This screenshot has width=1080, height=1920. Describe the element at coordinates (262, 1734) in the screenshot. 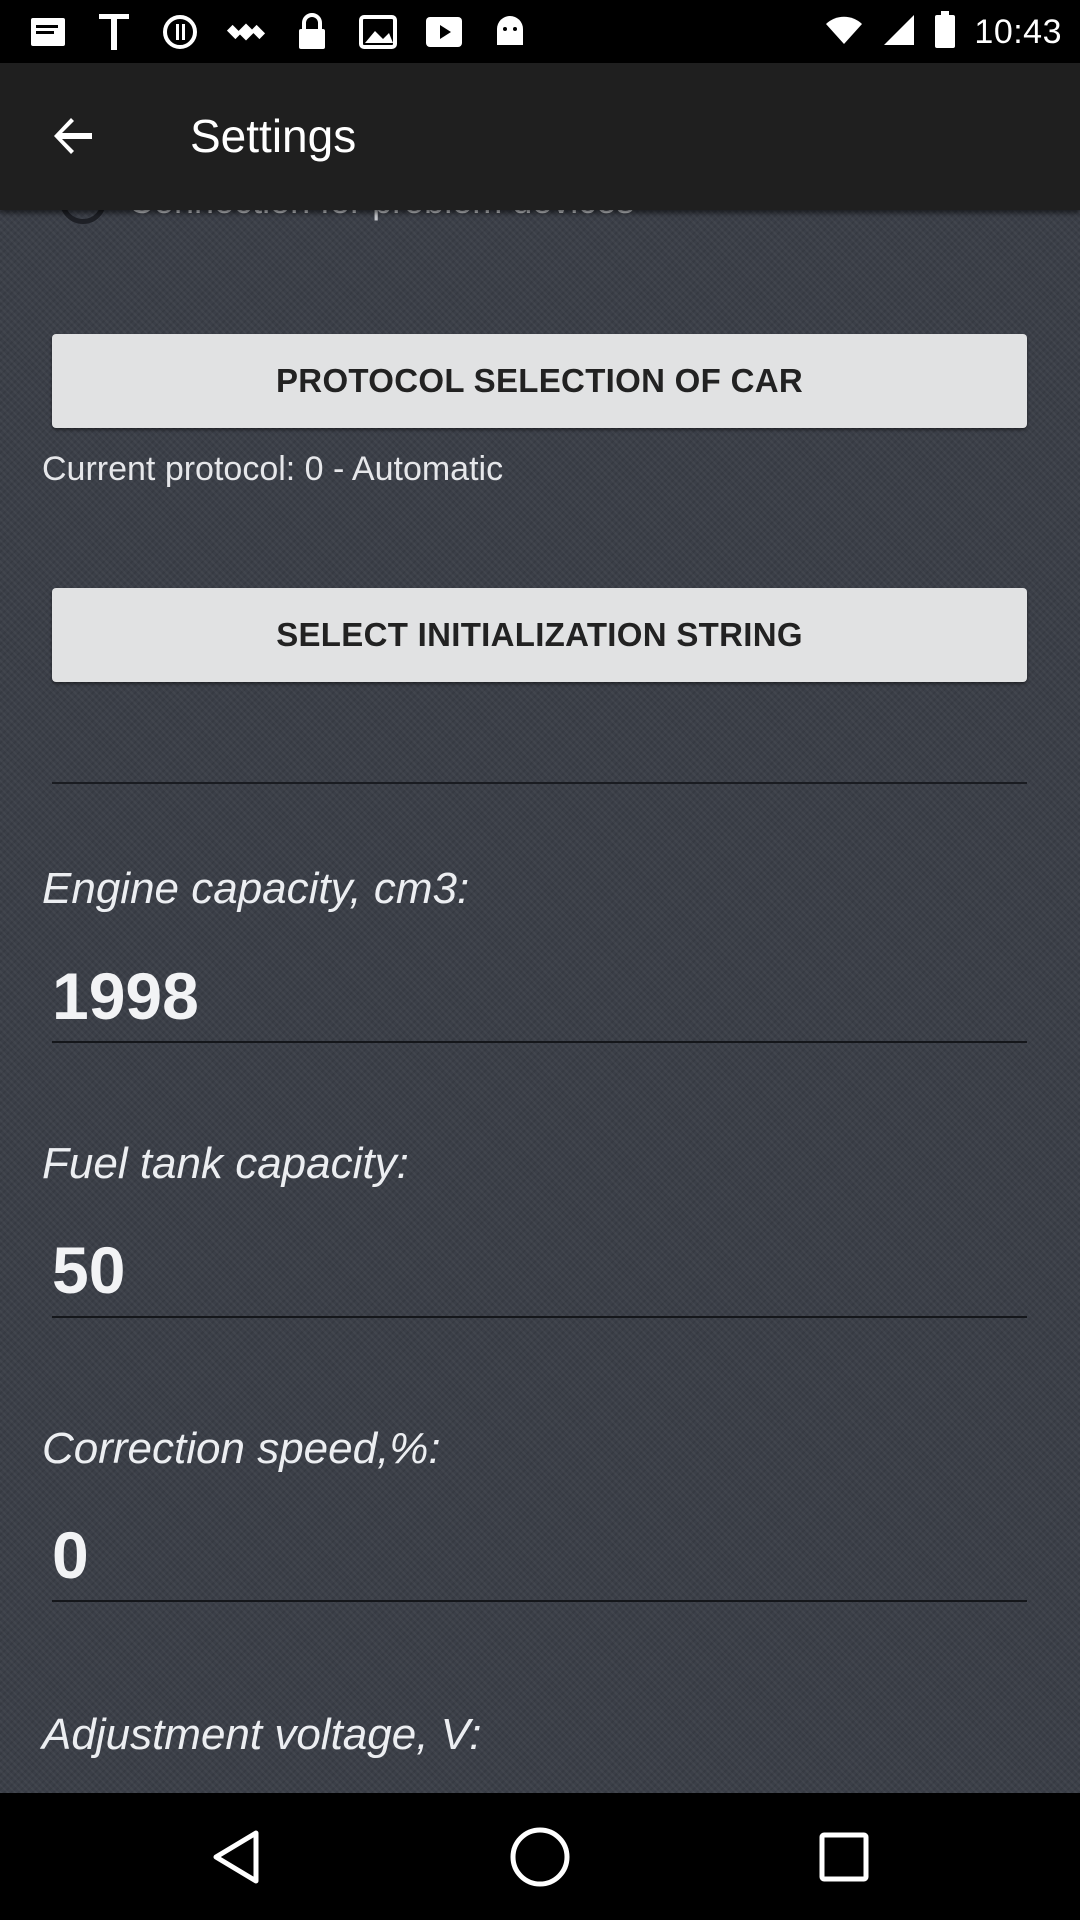

I see `adjustment-voltage-label: Adjustment voltage, V:` at that location.